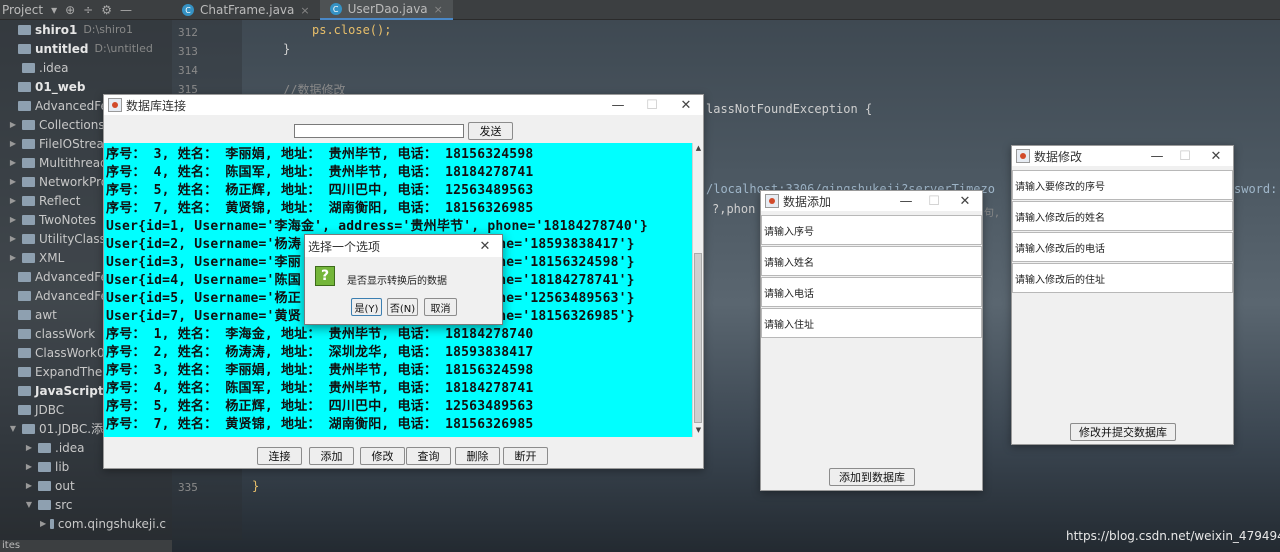 The height and width of the screenshot is (552, 1280). I want to click on bottom-panel-label: ites, so click(86, 546).